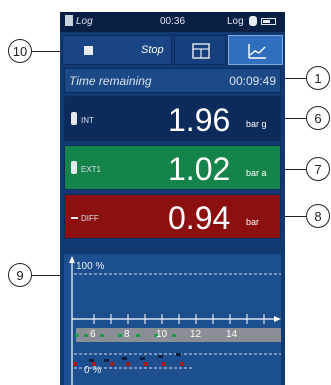 This screenshot has height=385, width=331. What do you see at coordinates (127, 334) in the screenshot?
I see `x-tick-label-8: 8` at bounding box center [127, 334].